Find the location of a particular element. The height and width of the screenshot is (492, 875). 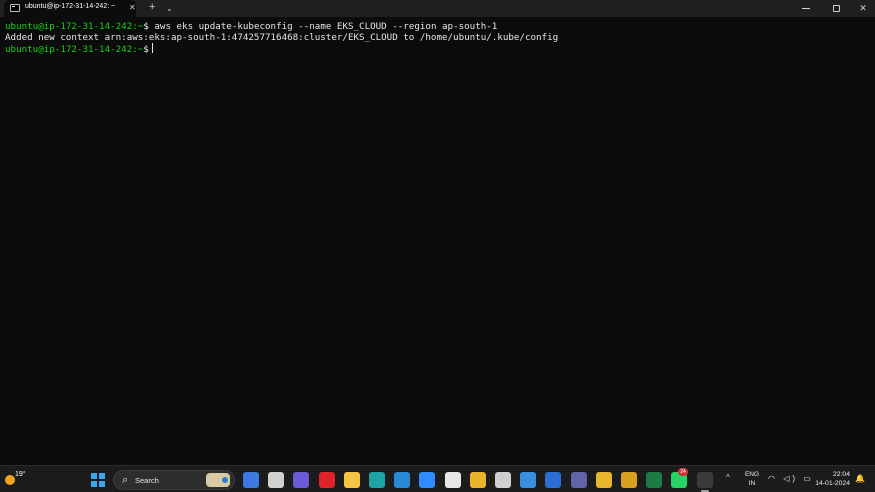

blue-app-icon is located at coordinates (402, 480).